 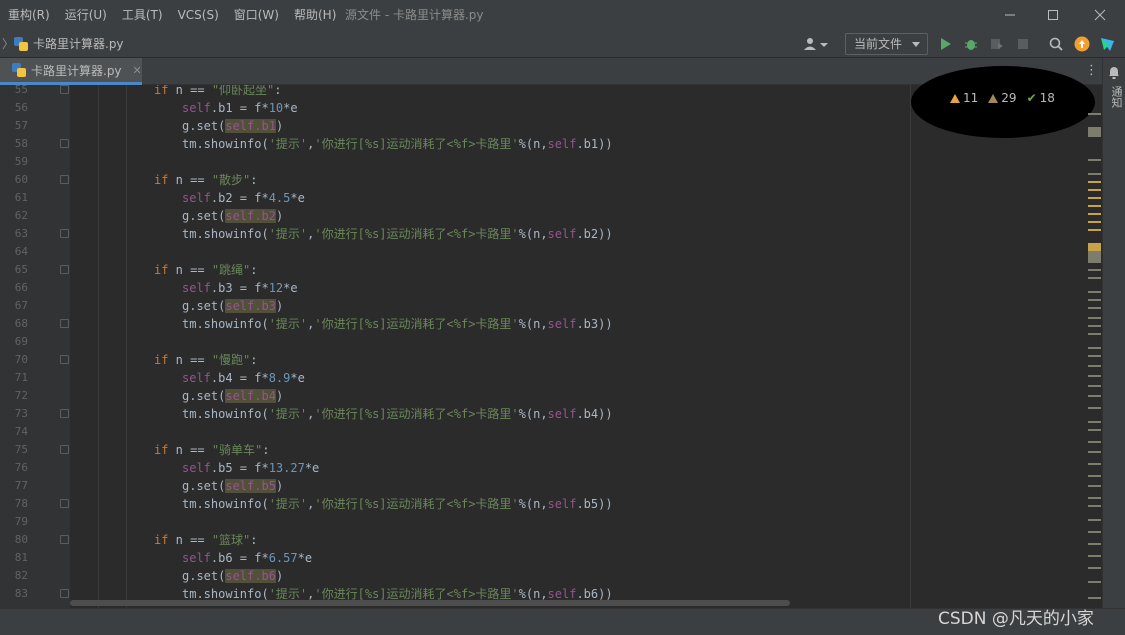 I want to click on horizontal-scrollbar, so click(x=430, y=603).